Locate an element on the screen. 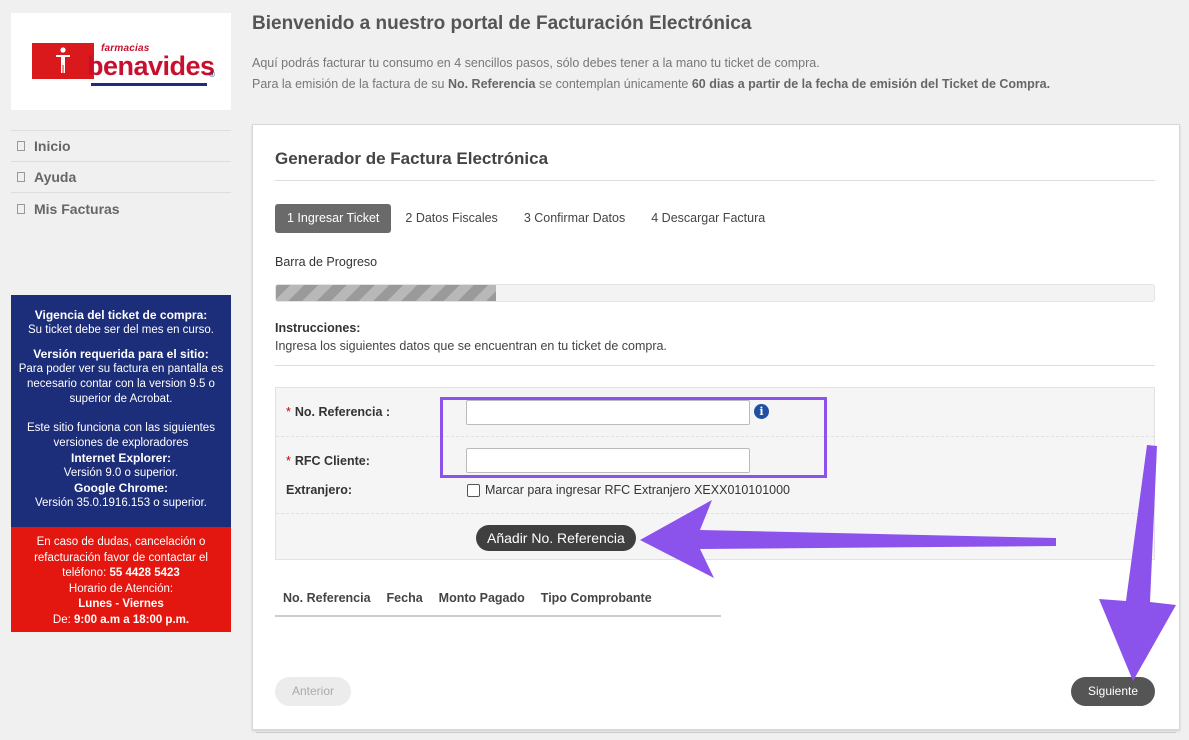  progress-label: Barra de Progreso is located at coordinates (326, 262).